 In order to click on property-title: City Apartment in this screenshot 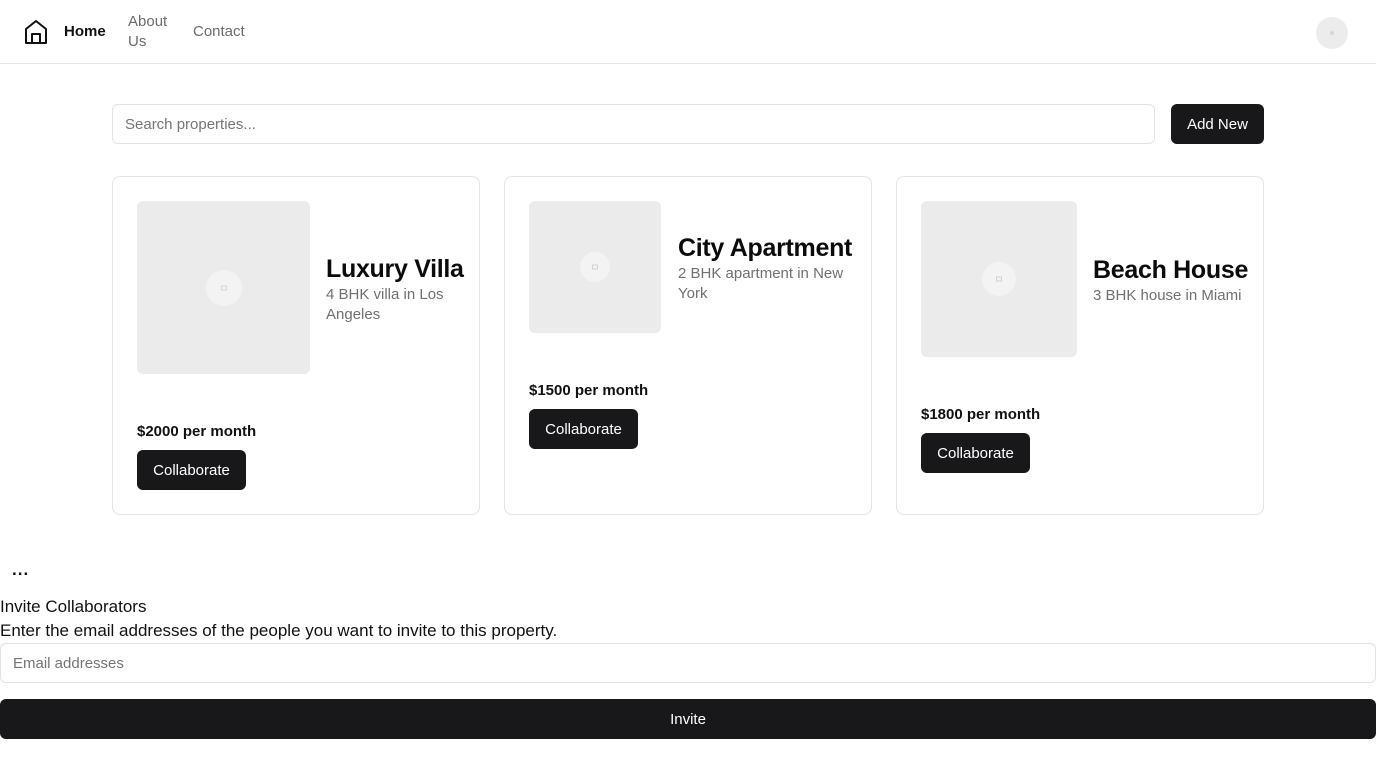, I will do `click(765, 248)`.